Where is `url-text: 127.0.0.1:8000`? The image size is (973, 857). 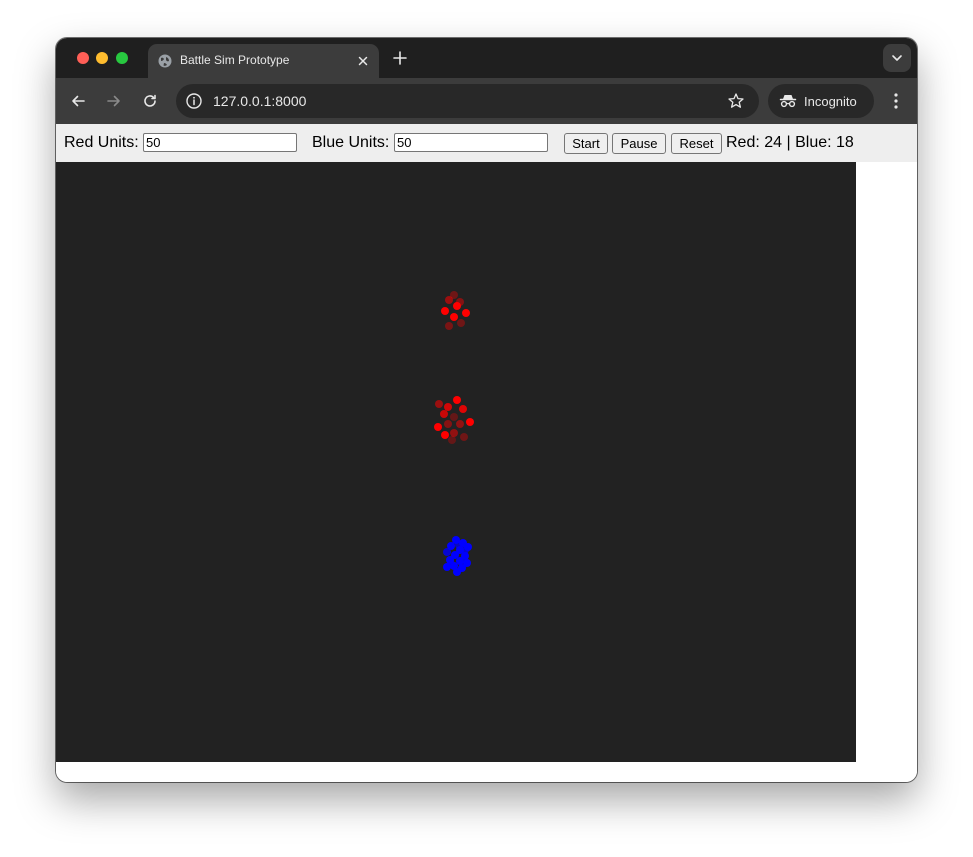 url-text: 127.0.0.1:8000 is located at coordinates (259, 101).